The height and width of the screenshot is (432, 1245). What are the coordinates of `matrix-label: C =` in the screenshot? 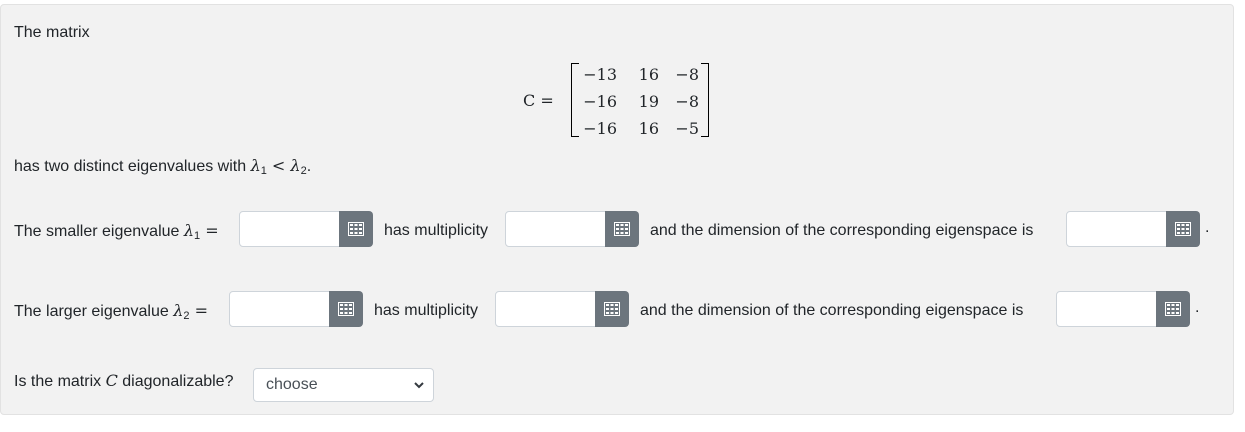 It's located at (538, 100).